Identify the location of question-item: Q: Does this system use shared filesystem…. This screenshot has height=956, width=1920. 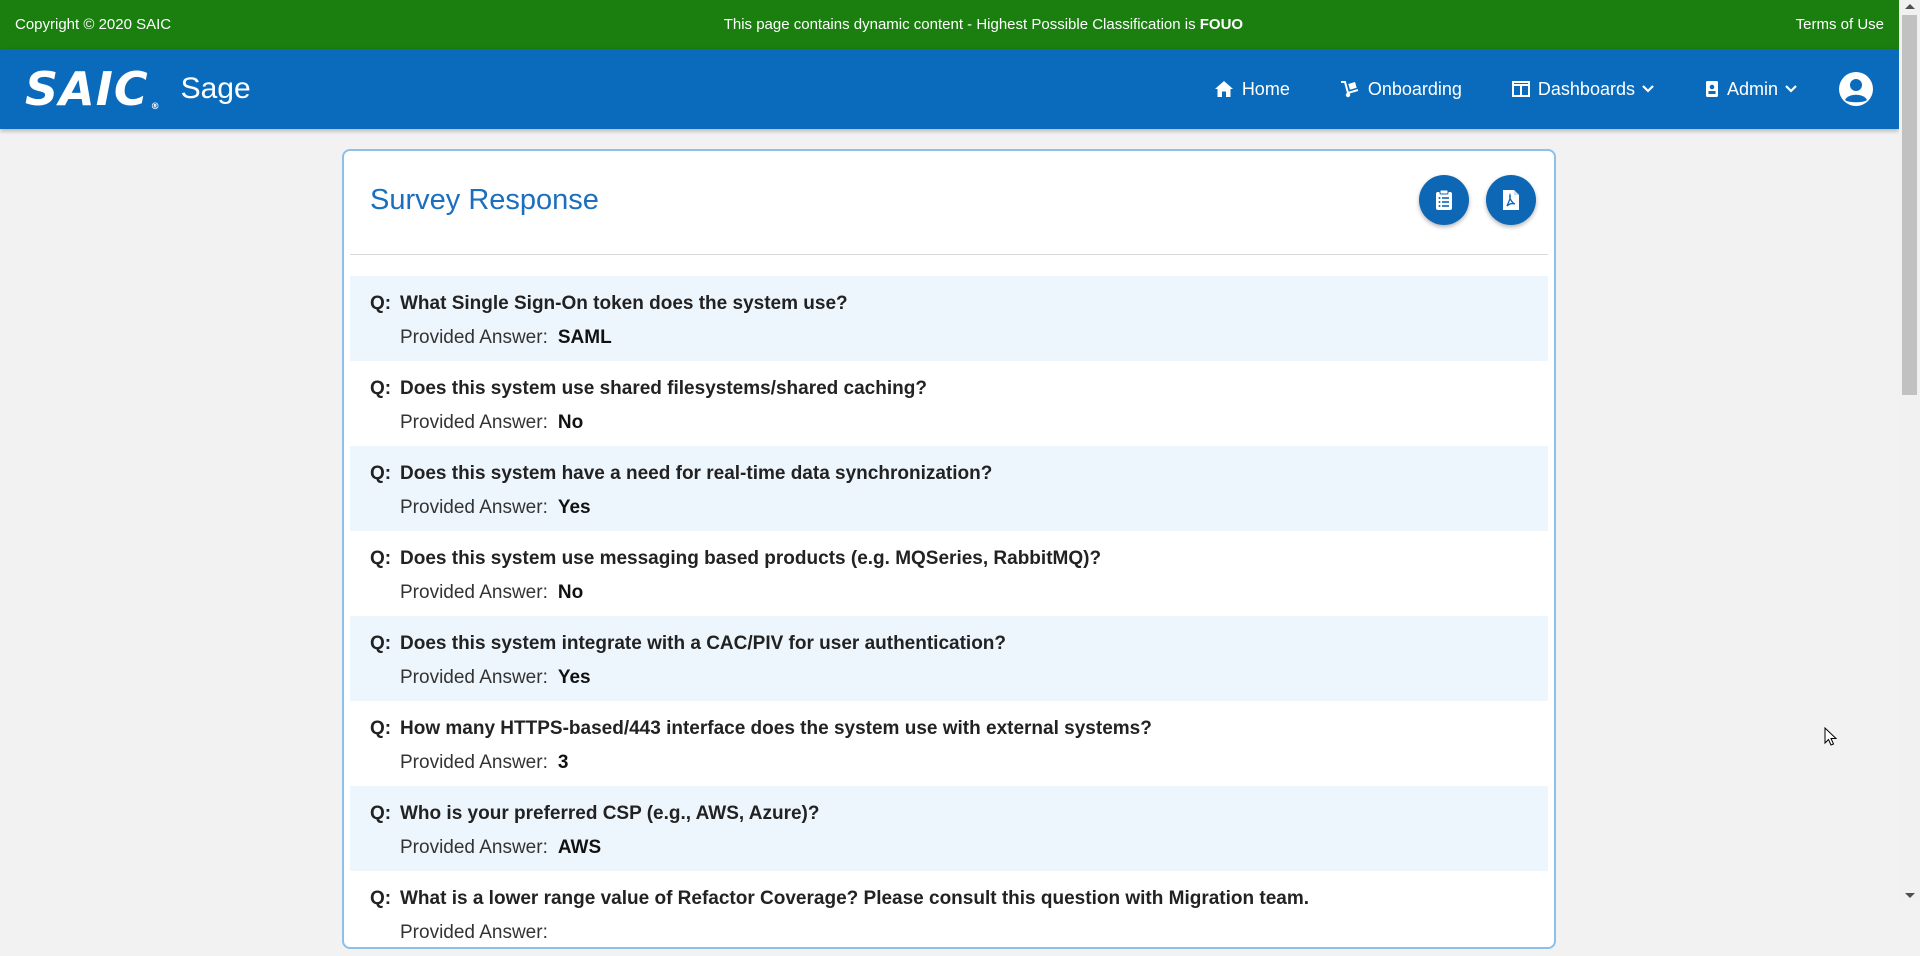
(949, 403).